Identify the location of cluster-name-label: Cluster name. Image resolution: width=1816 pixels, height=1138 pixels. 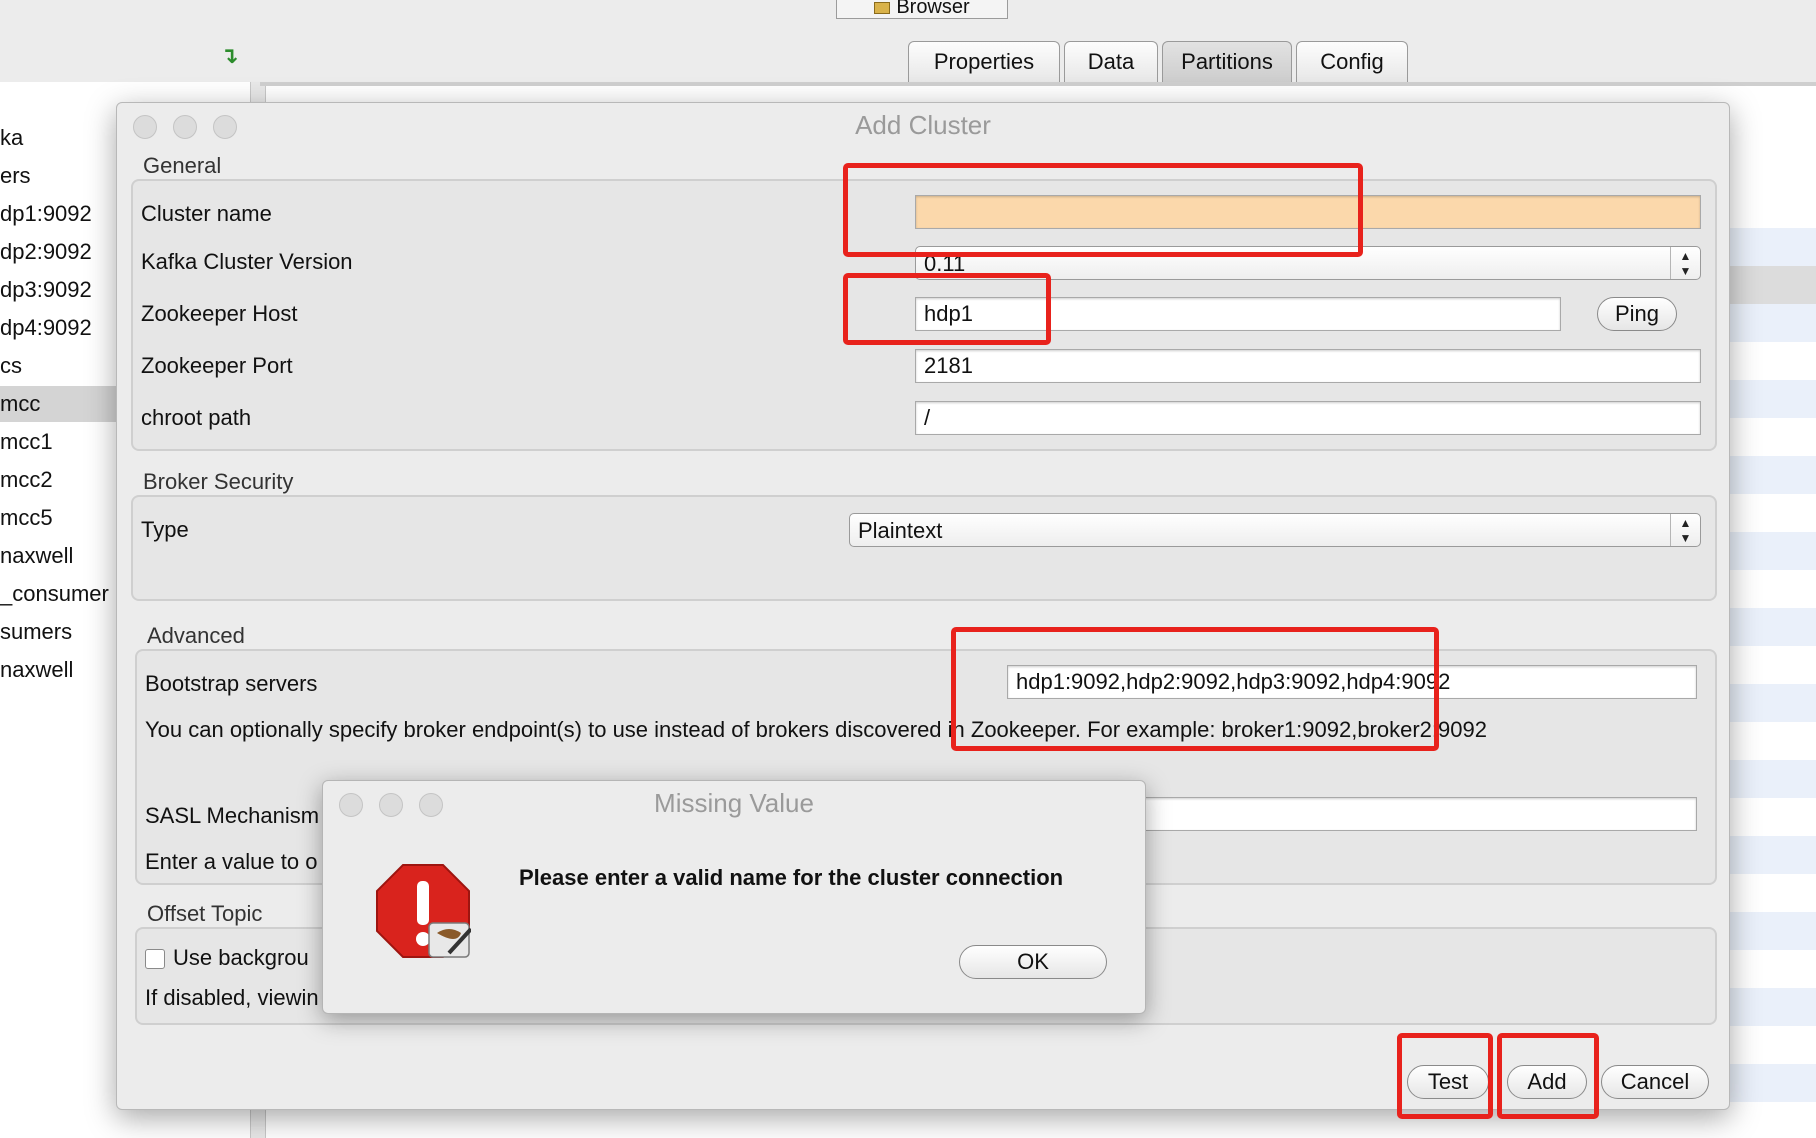
(206, 213).